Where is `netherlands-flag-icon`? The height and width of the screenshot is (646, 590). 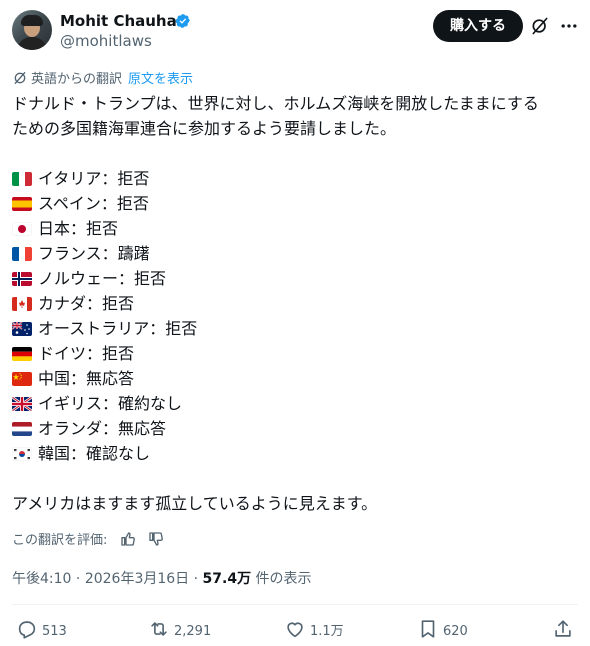 netherlands-flag-icon is located at coordinates (22, 429).